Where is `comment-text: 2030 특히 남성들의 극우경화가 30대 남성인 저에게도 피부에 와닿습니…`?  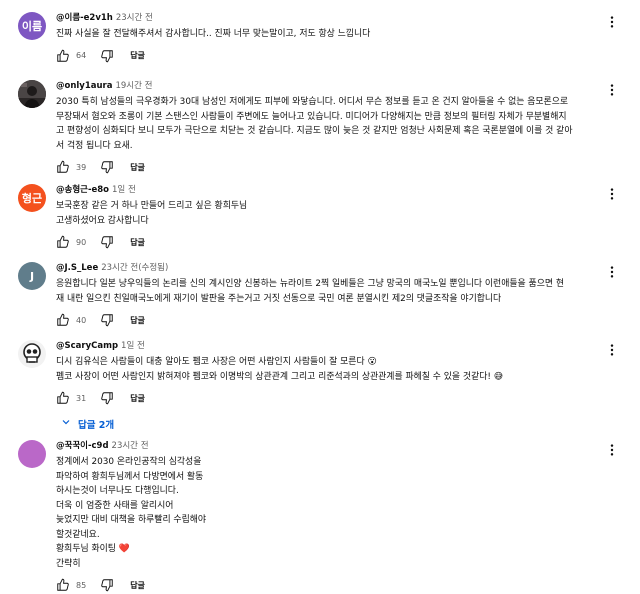
comment-text: 2030 특히 남성들의 극우경화가 30대 남성인 저에게도 피부에 와닿습니… is located at coordinates (330, 124).